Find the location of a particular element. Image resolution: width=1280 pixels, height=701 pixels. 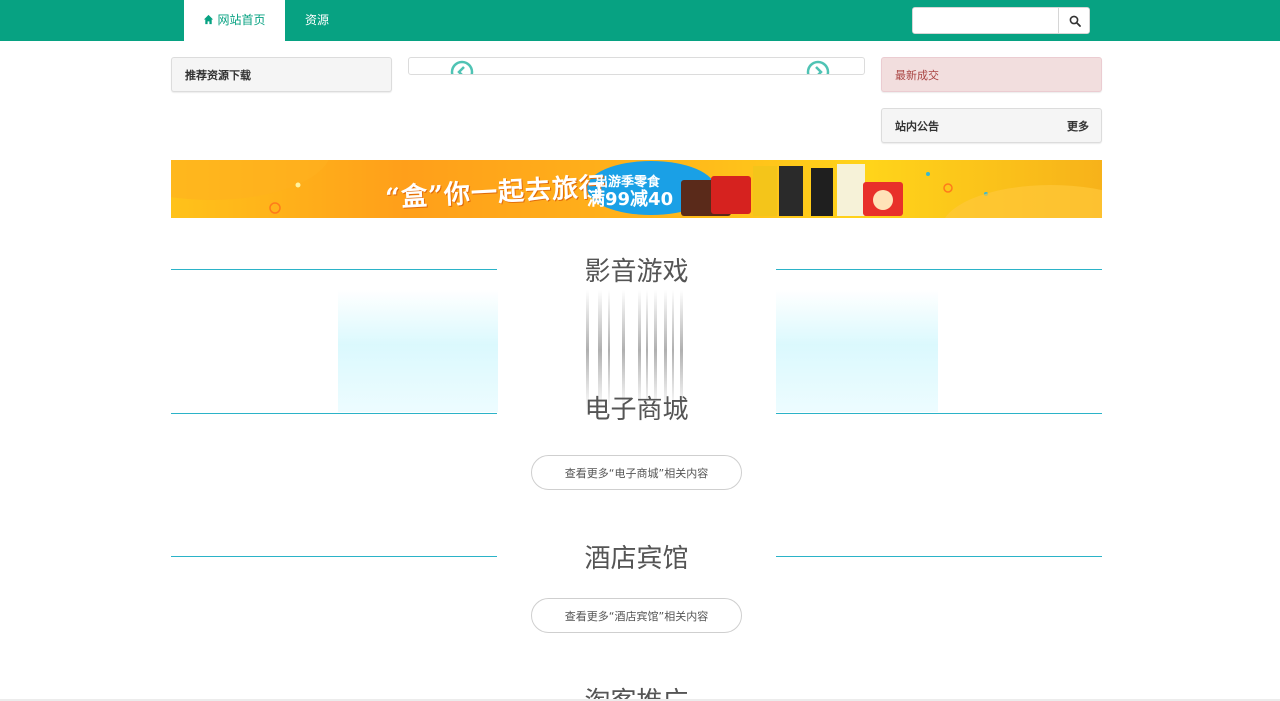

top-navbar: 网站首页 资源 is located at coordinates (640, 20).